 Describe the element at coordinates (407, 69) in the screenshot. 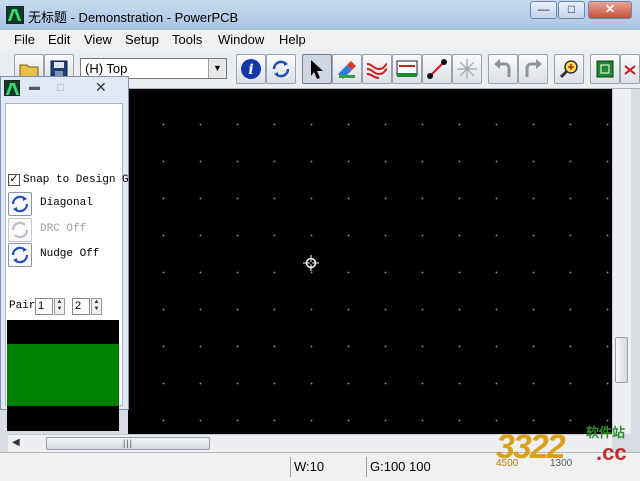

I see `dimension-icon` at that location.